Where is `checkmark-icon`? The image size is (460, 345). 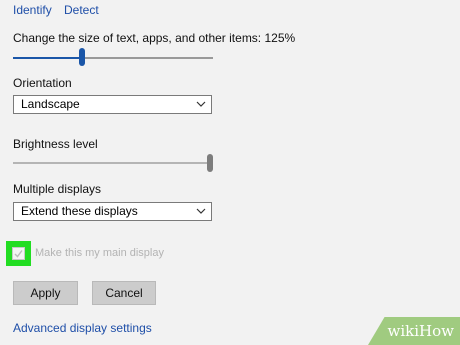
checkmark-icon is located at coordinates (18, 254).